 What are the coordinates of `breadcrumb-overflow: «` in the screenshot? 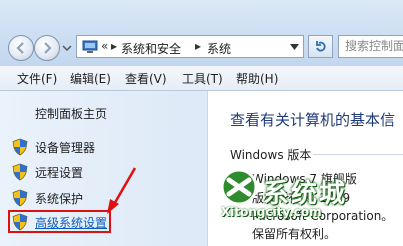 It's located at (104, 46).